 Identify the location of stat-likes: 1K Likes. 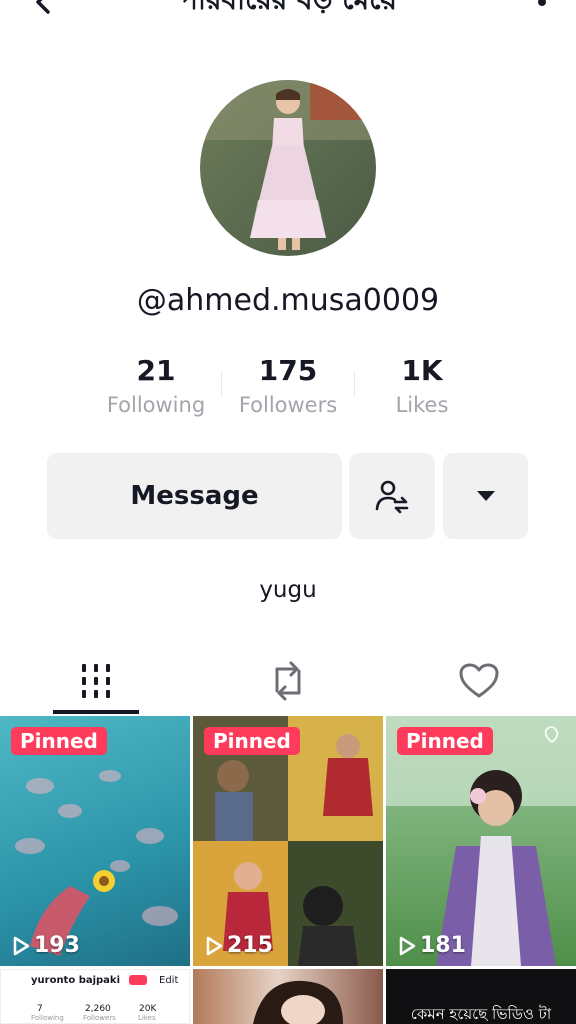
(422, 385).